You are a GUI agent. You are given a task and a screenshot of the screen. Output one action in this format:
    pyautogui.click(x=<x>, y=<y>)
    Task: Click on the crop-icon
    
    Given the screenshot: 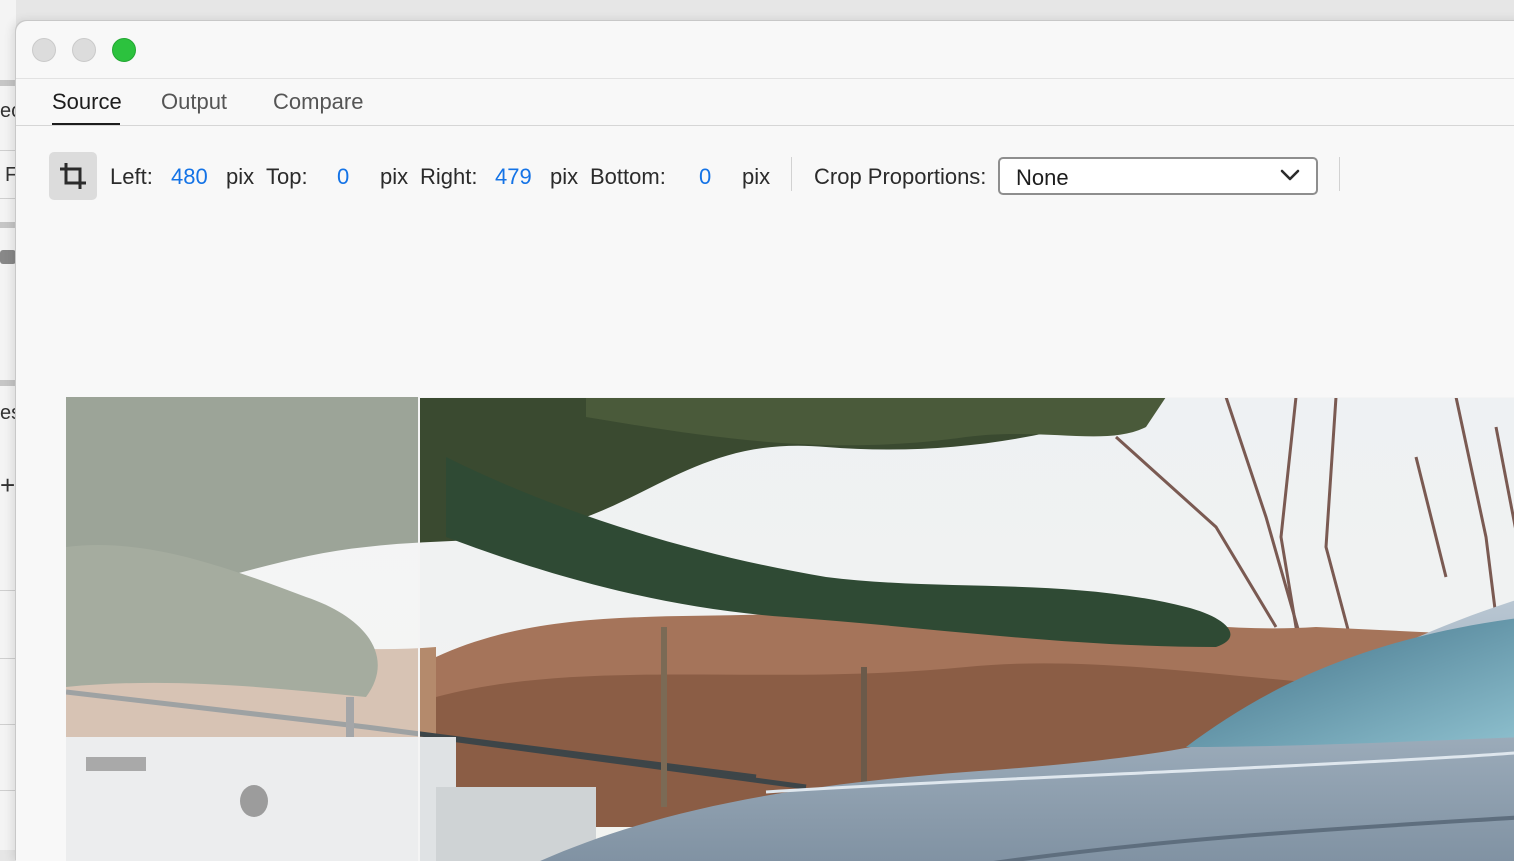 What is the action you would take?
    pyautogui.click(x=73, y=176)
    